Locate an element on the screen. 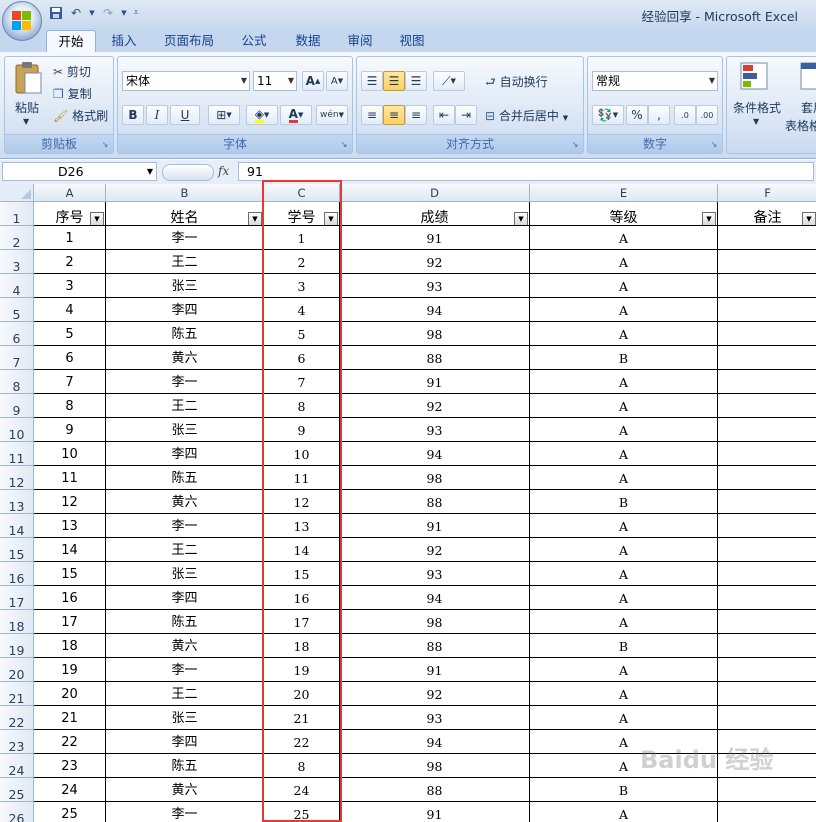 This screenshot has height=822, width=816. header-cell-c: 学号 ▼ is located at coordinates (302, 214).